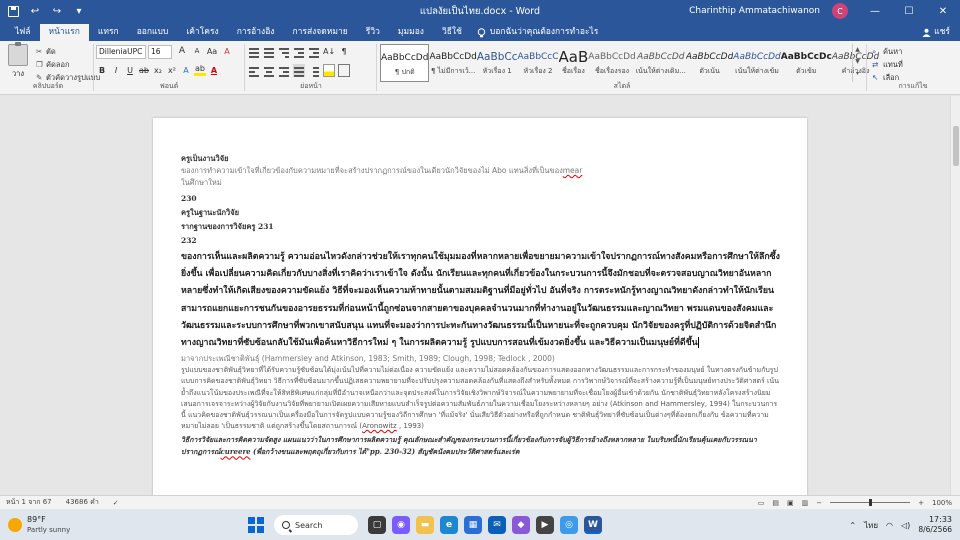 The image size is (960, 540). I want to click on clear-formatting-button: A, so click(227, 51).